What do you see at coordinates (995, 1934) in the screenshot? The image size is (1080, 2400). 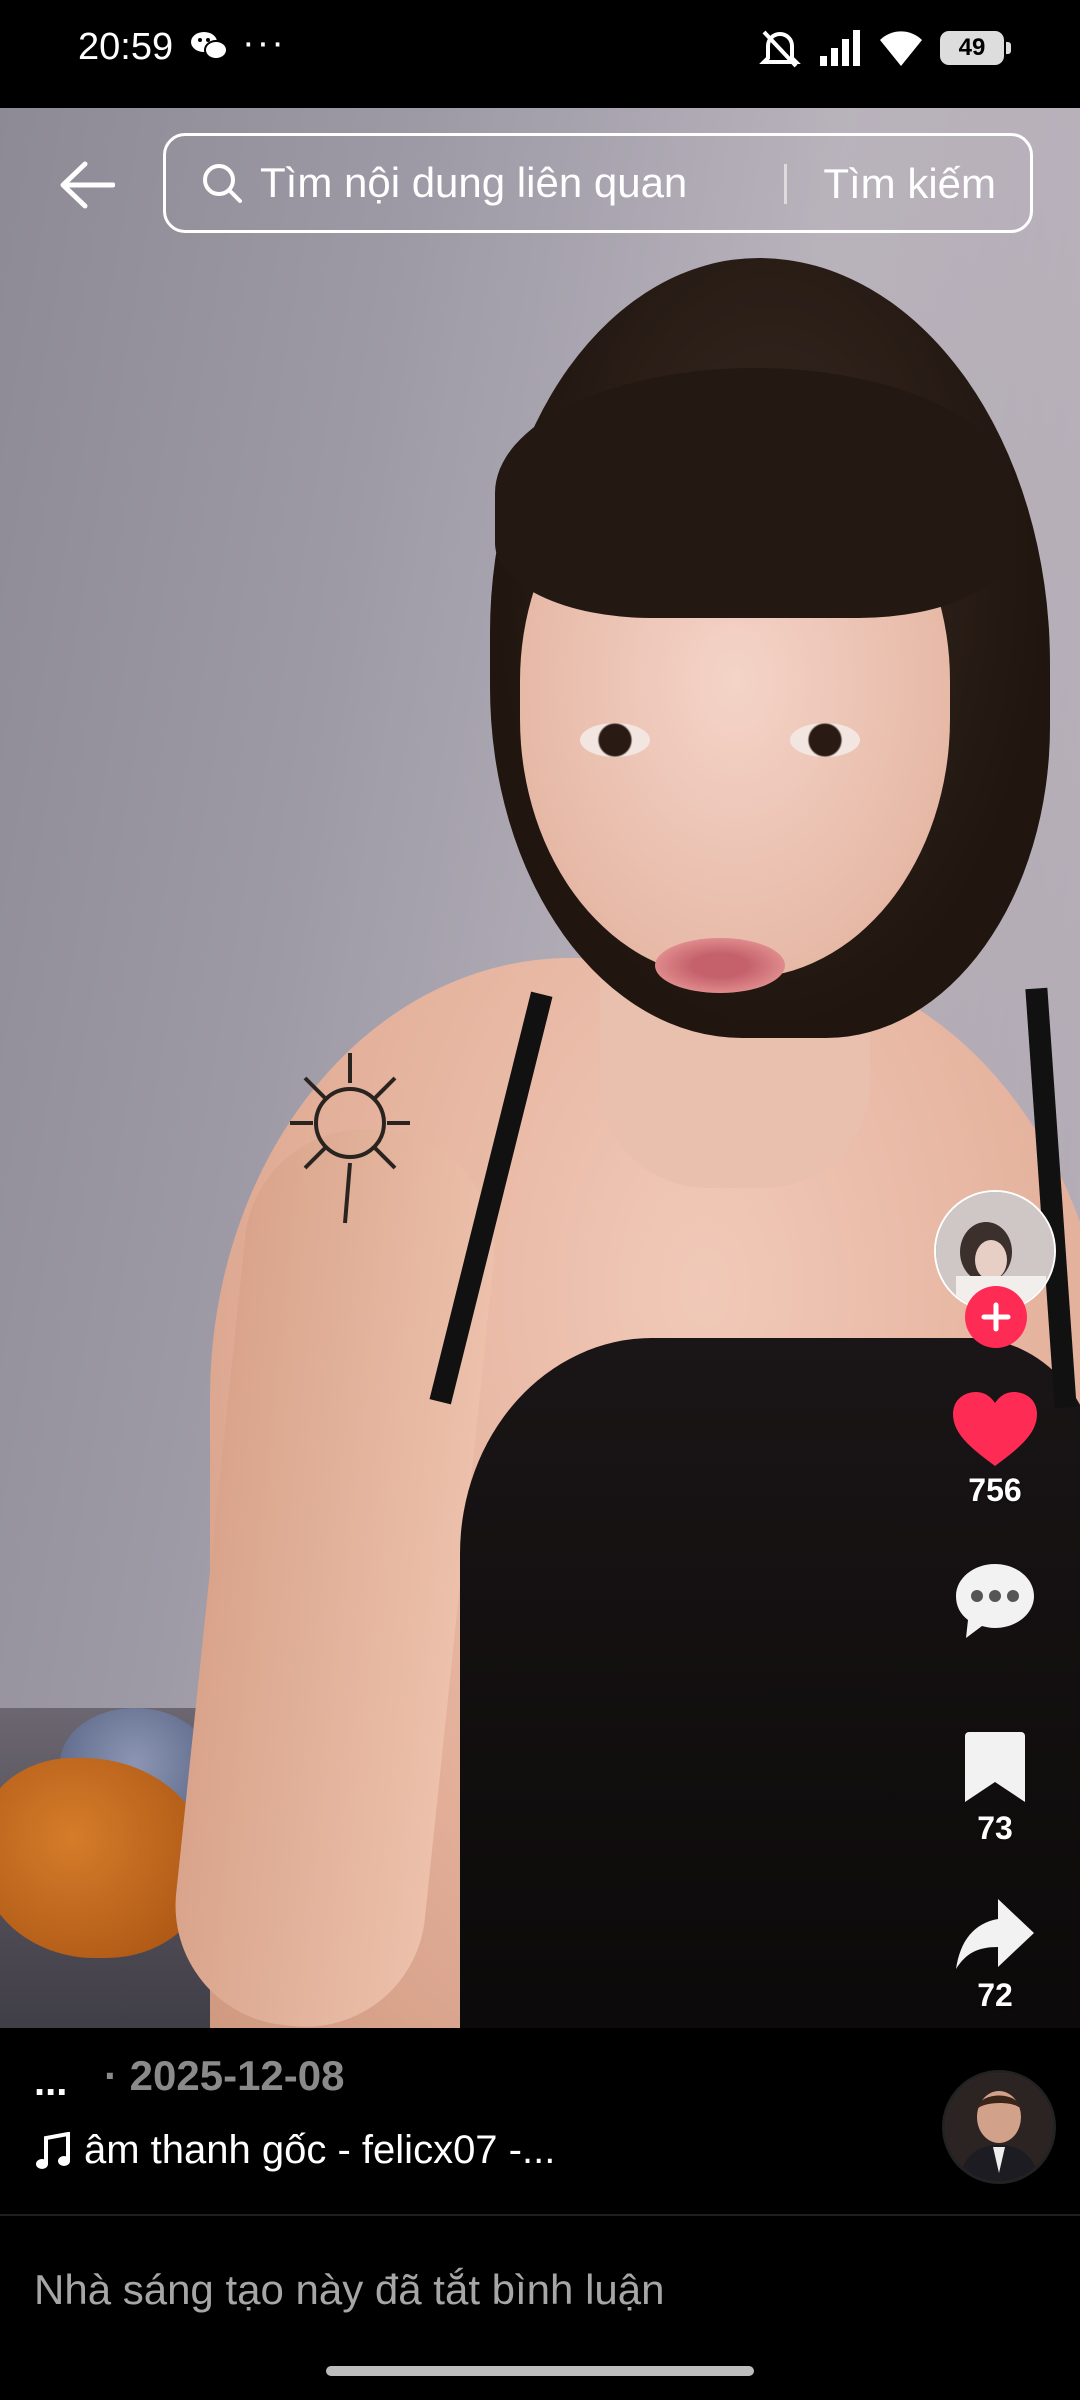 I see `share-icon` at bounding box center [995, 1934].